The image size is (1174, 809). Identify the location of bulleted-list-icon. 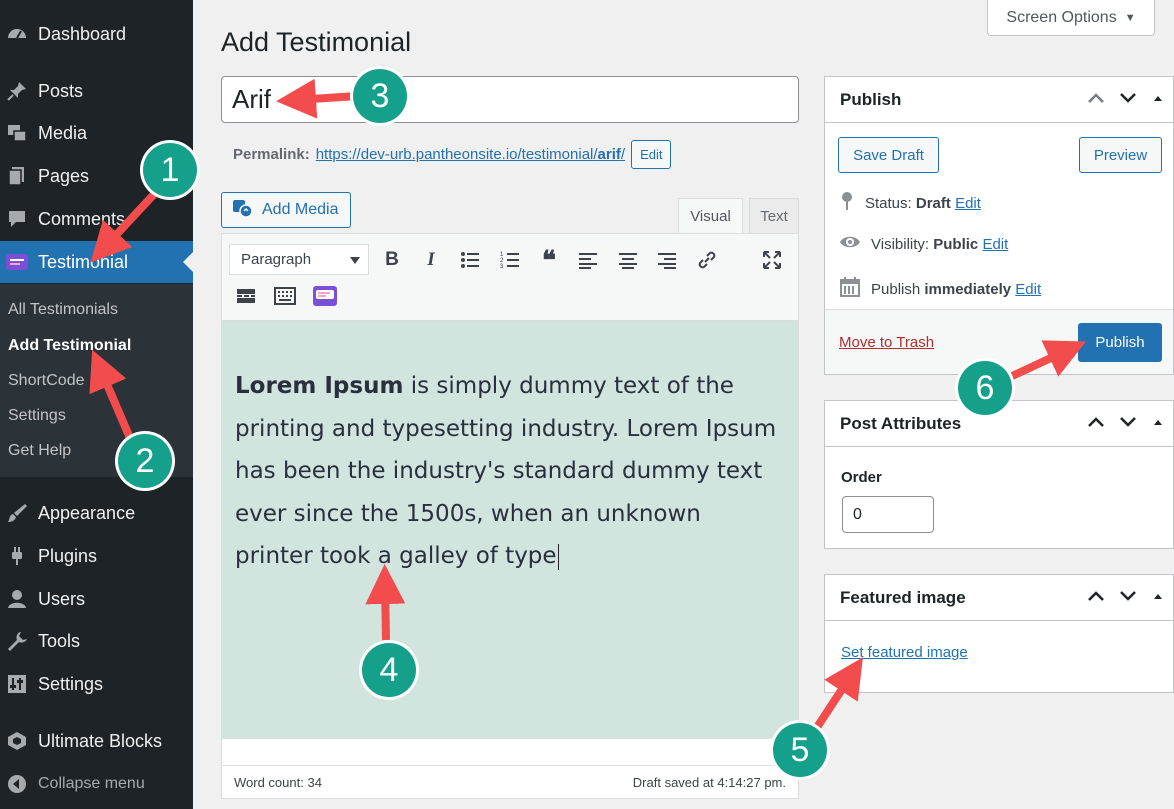
(470, 260).